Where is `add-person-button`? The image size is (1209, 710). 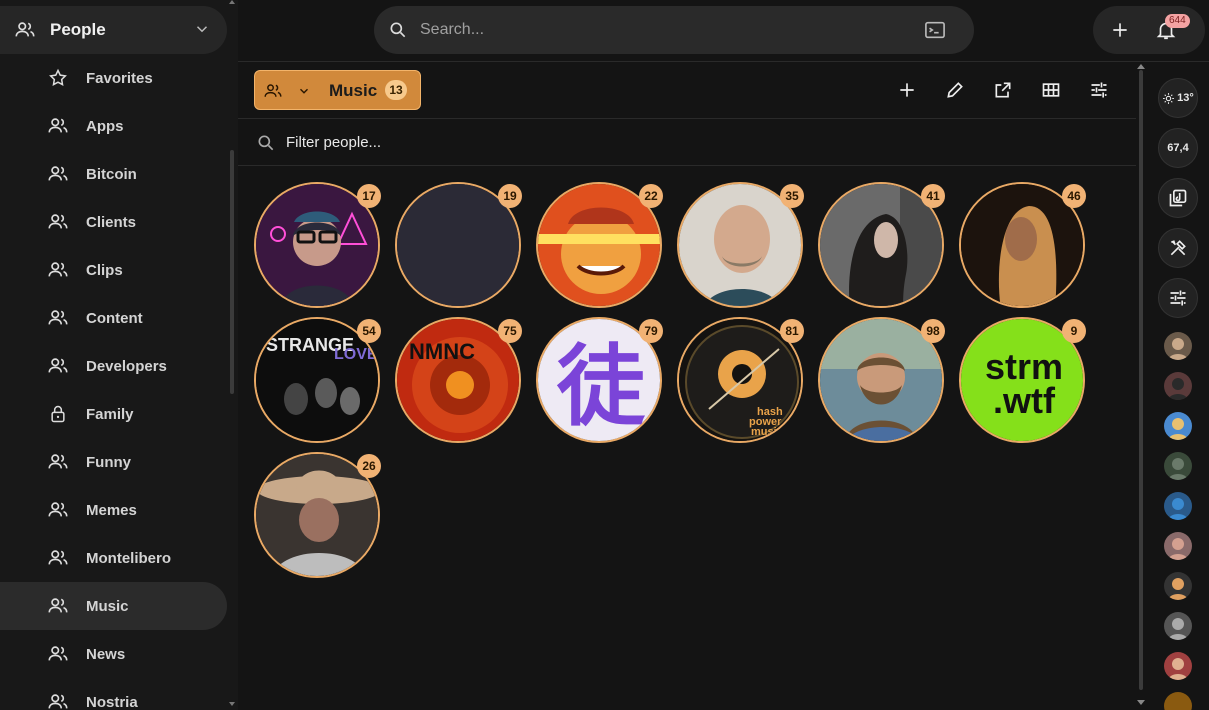 add-person-button is located at coordinates (907, 90).